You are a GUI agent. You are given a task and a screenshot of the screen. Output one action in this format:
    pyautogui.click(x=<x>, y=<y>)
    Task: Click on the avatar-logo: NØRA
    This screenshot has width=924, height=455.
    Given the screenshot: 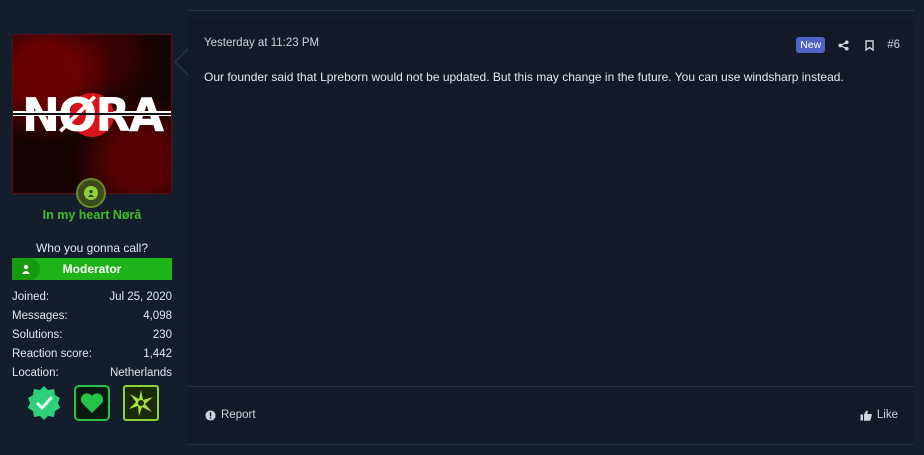 What is the action you would take?
    pyautogui.click(x=92, y=115)
    